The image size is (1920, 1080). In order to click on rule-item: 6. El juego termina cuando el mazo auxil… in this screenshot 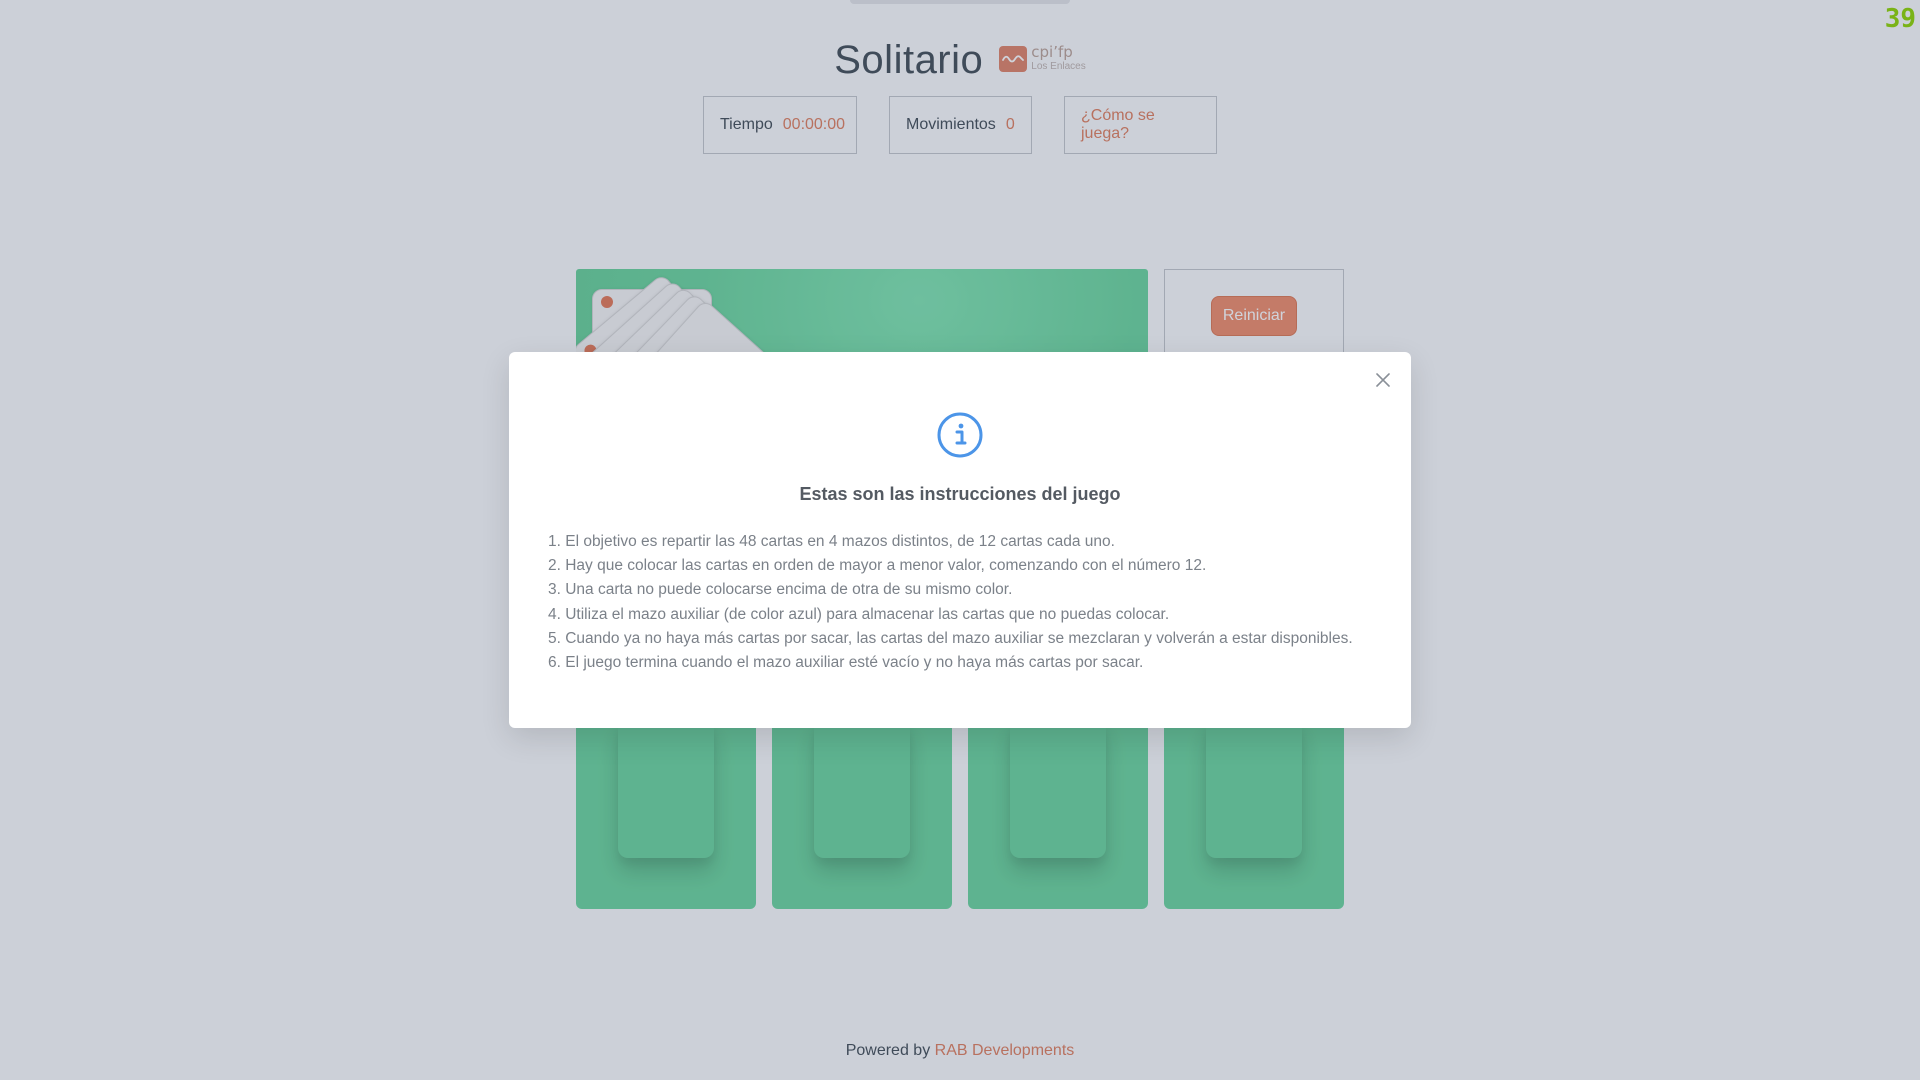, I will do `click(846, 663)`.